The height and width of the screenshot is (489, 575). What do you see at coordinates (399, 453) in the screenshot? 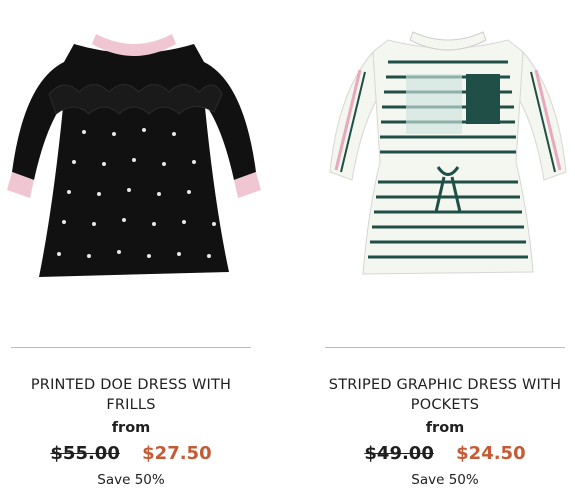
I see `original-price: $49.00` at bounding box center [399, 453].